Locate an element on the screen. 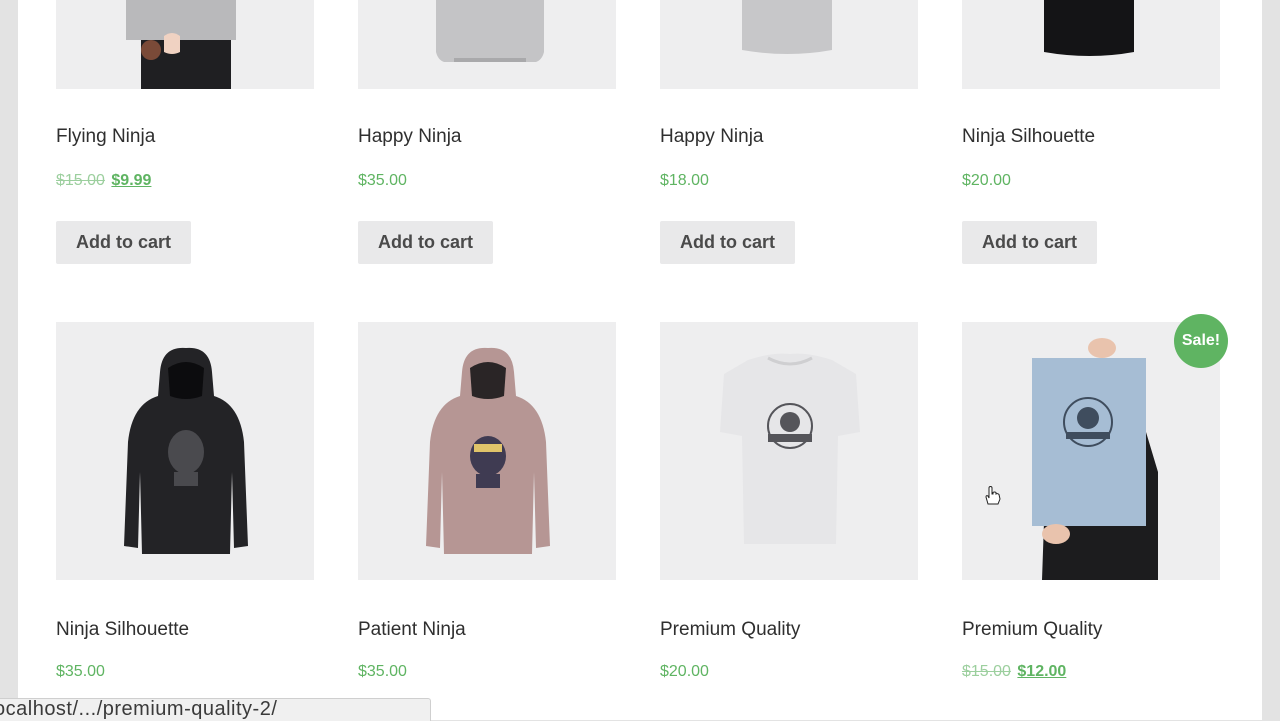 This screenshot has height=721, width=1280. product-card: Happy Ninja $35.00 Add to cart is located at coordinates (487, 132).